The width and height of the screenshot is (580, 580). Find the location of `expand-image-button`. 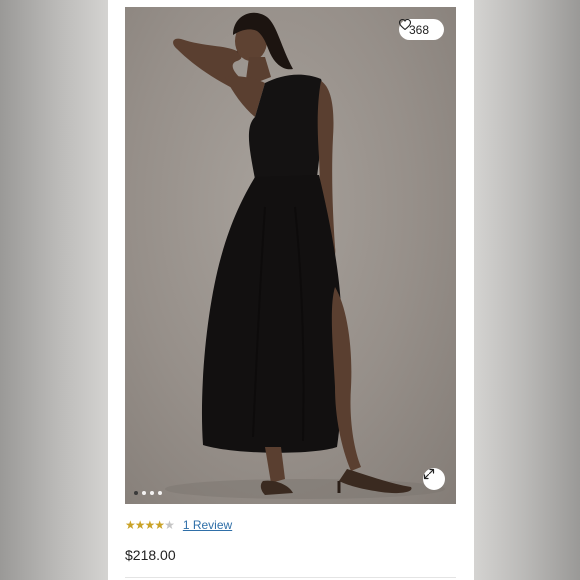

expand-image-button is located at coordinates (434, 479).